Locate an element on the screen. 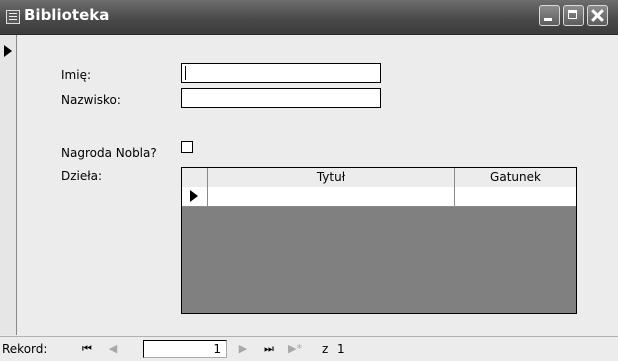  last-record-icon: ⏭ is located at coordinates (269, 348).